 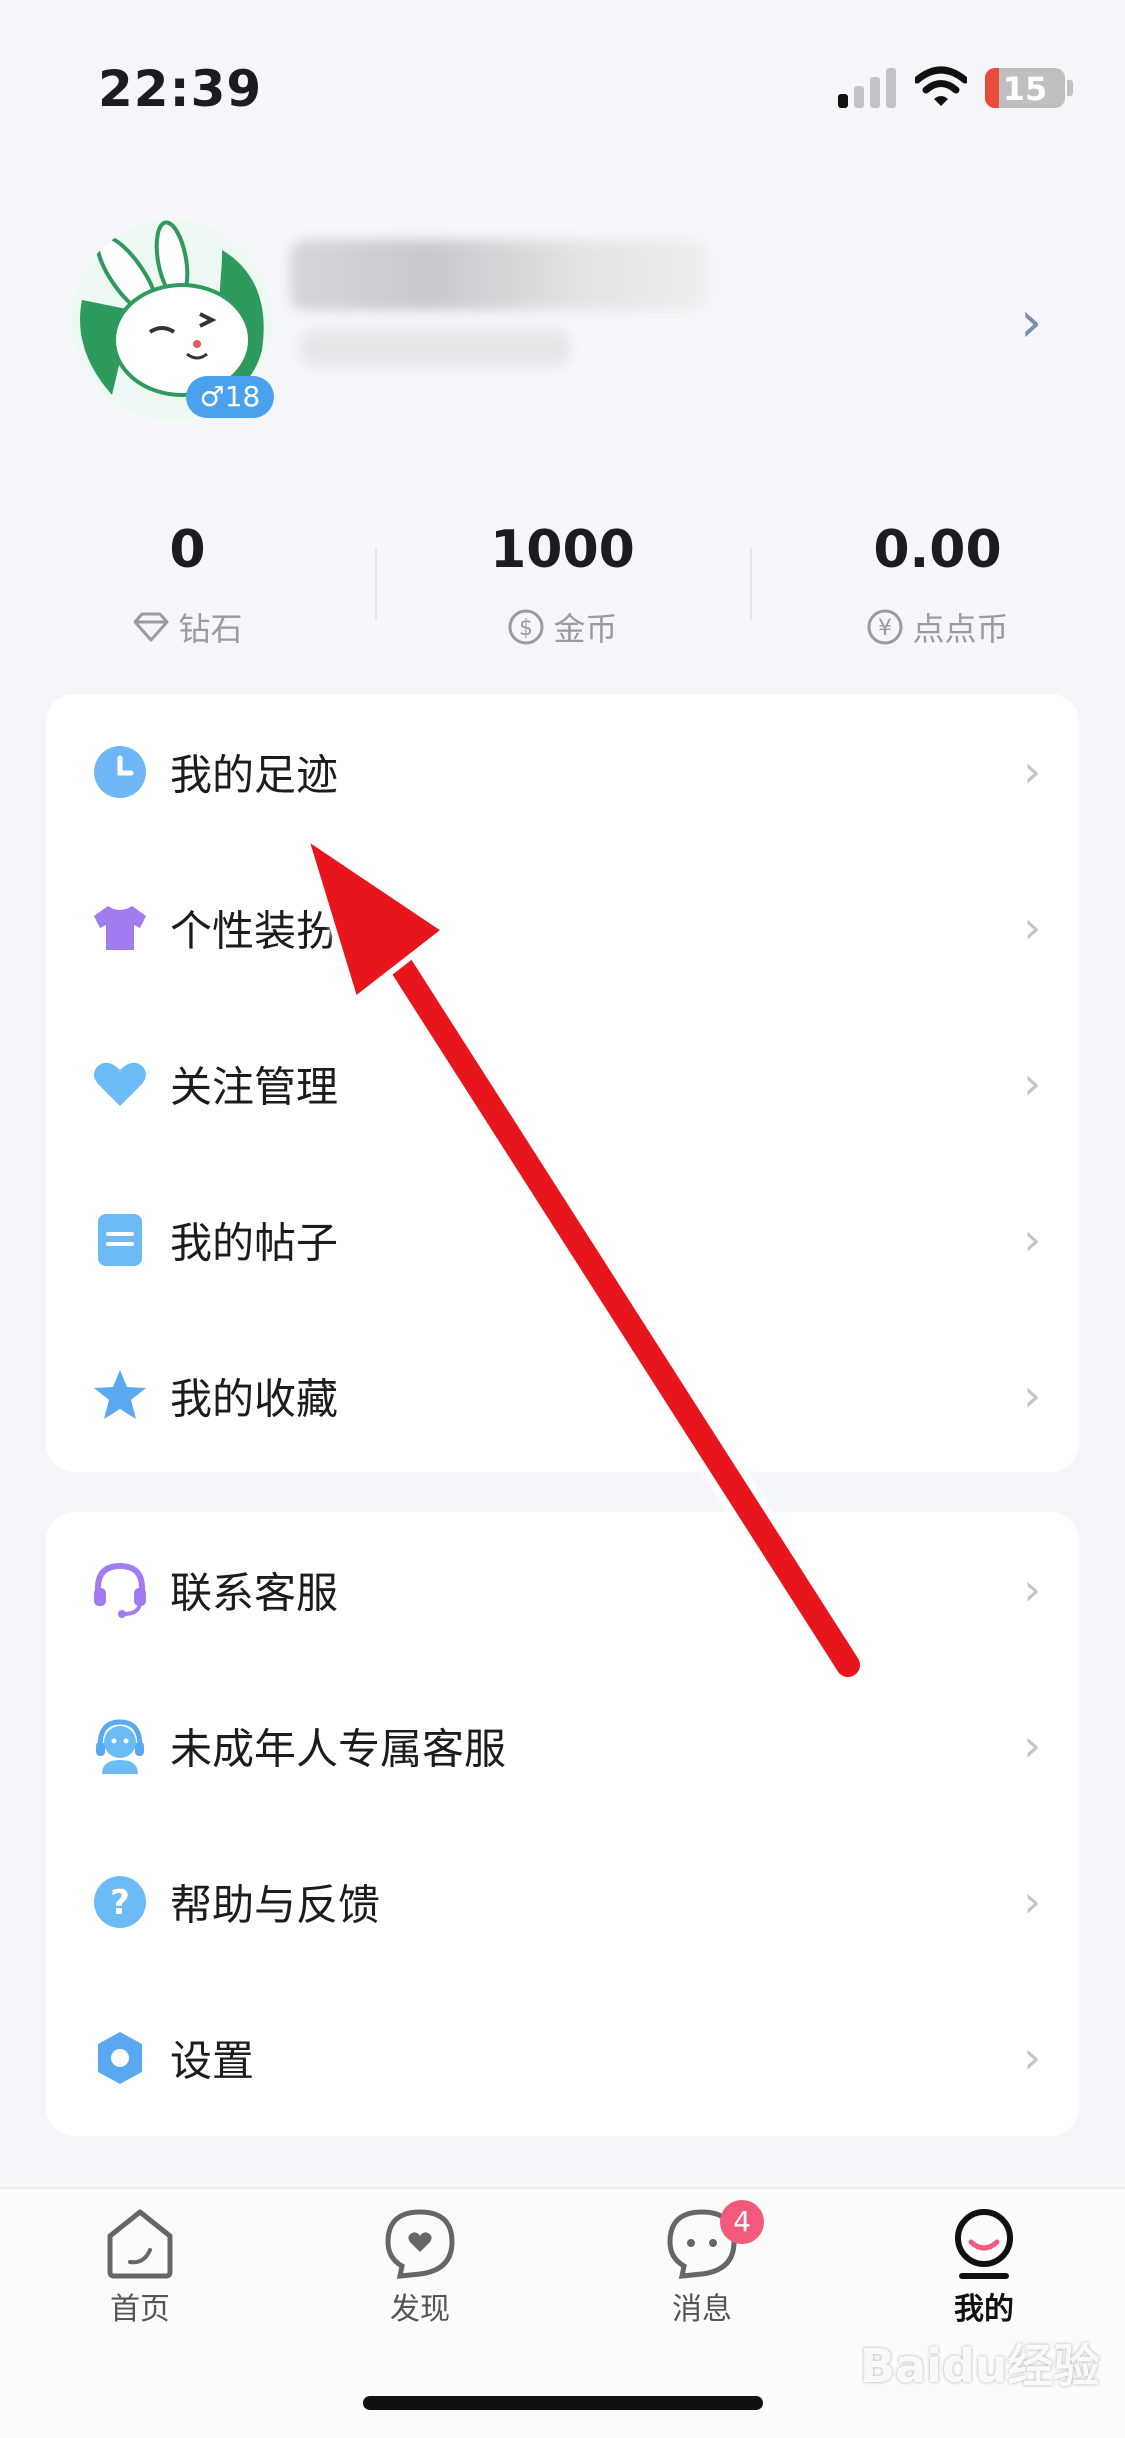 I want to click on gender-age-badge: ♂18, so click(x=230, y=397).